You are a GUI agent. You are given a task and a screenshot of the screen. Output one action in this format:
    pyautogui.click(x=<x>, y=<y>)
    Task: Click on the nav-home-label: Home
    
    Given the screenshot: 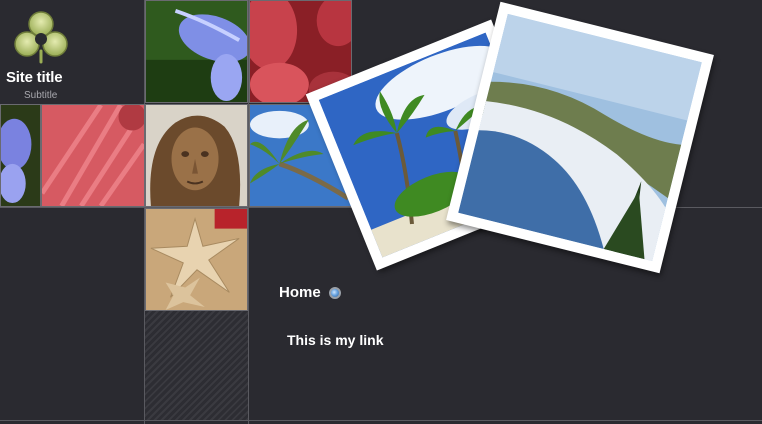 What is the action you would take?
    pyautogui.click(x=300, y=292)
    